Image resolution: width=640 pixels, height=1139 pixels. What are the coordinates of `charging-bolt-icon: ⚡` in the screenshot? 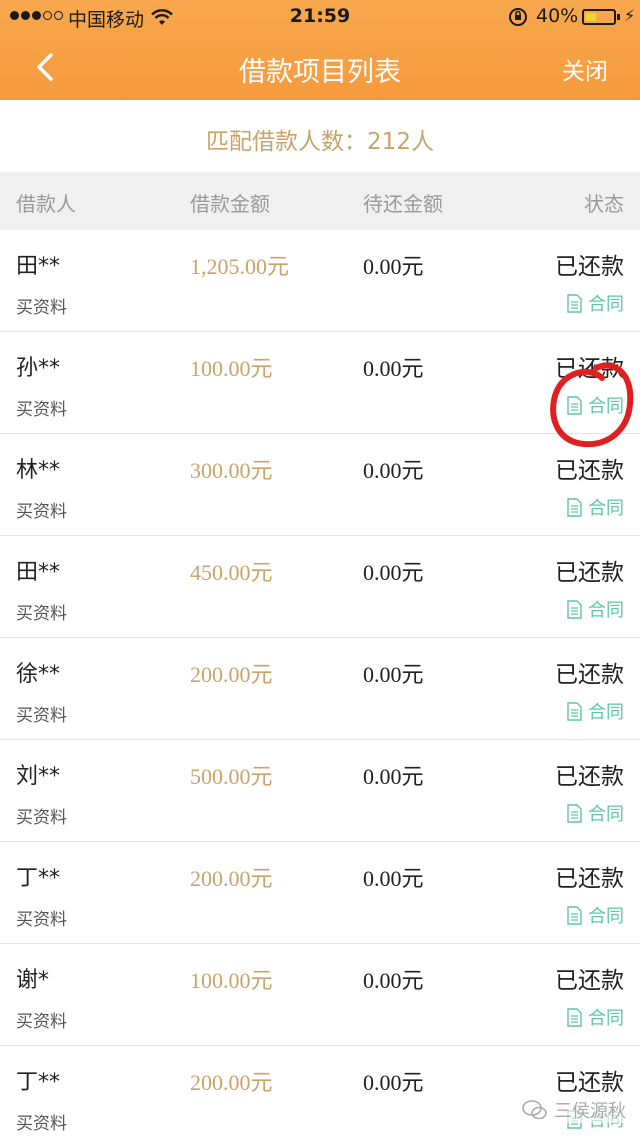 It's located at (630, 15).